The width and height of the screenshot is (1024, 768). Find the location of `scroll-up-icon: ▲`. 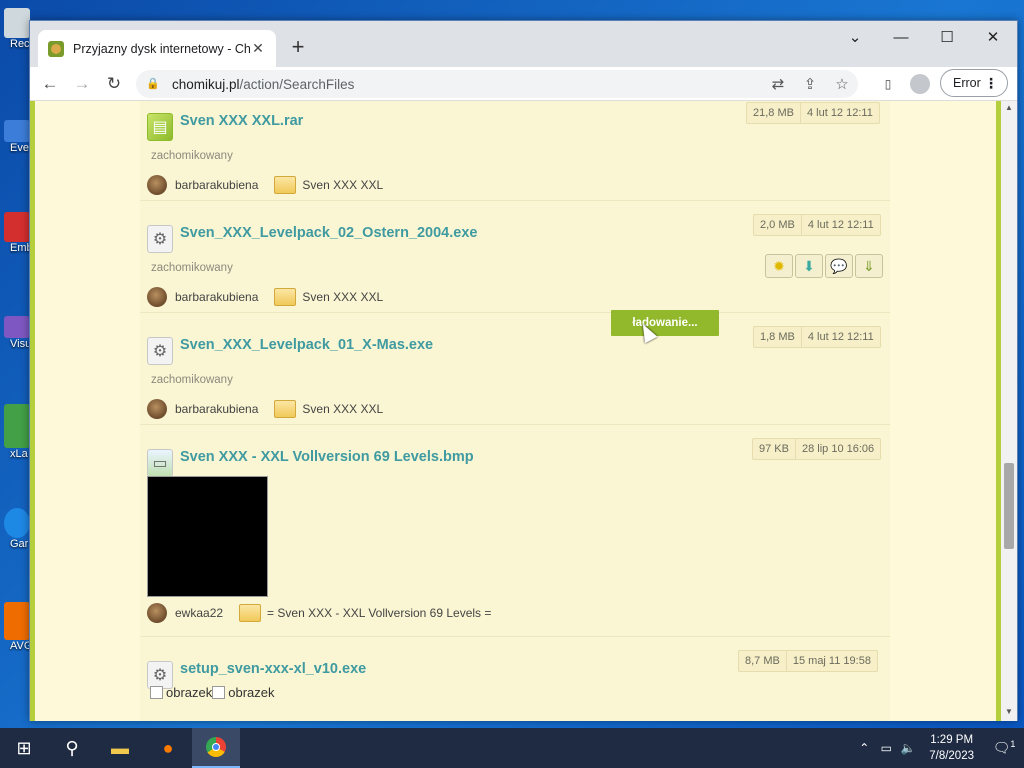

scroll-up-icon: ▲ is located at coordinates (1009, 107).